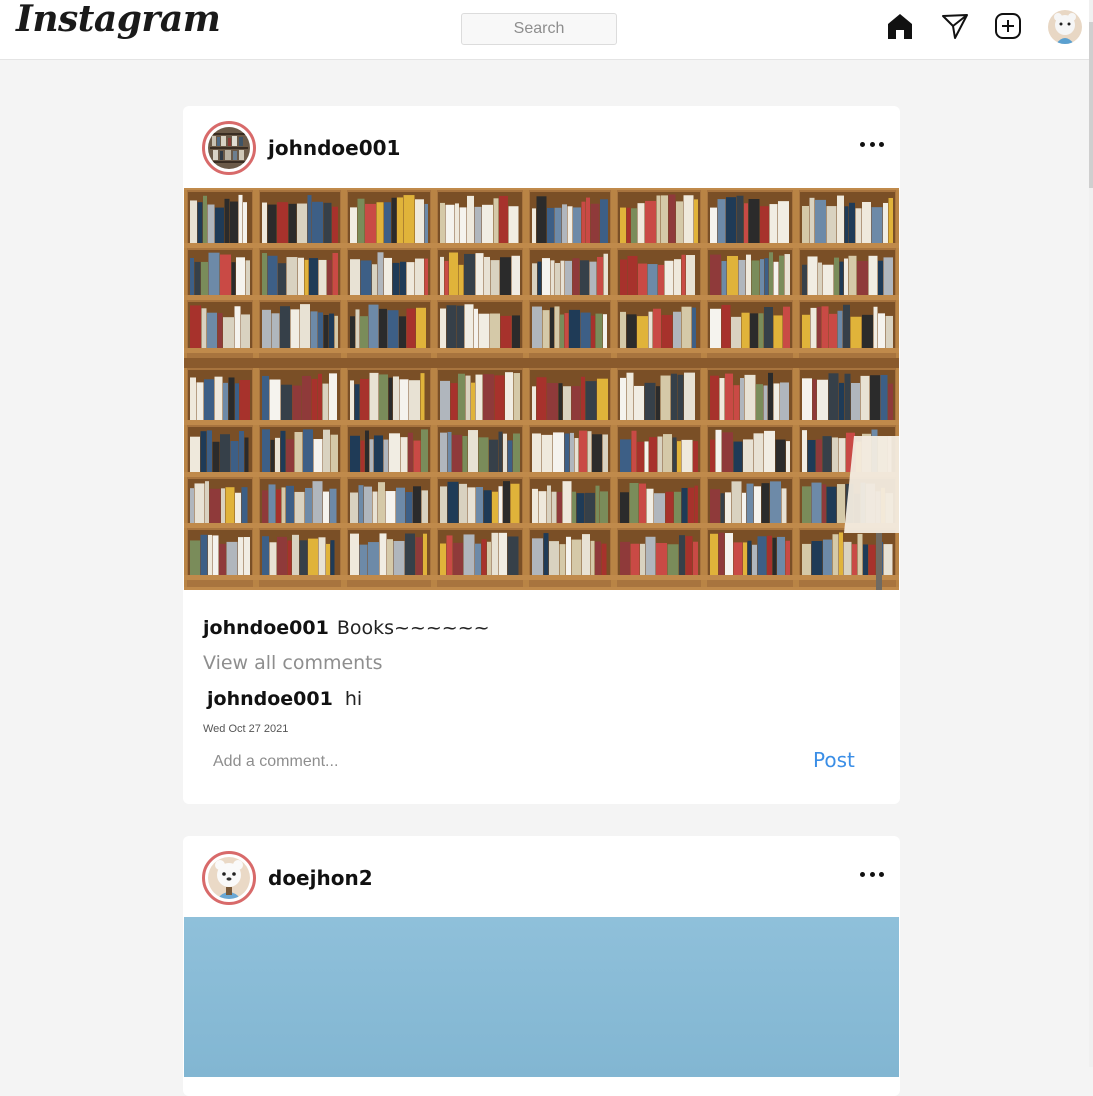  I want to click on home-icon, so click(900, 26).